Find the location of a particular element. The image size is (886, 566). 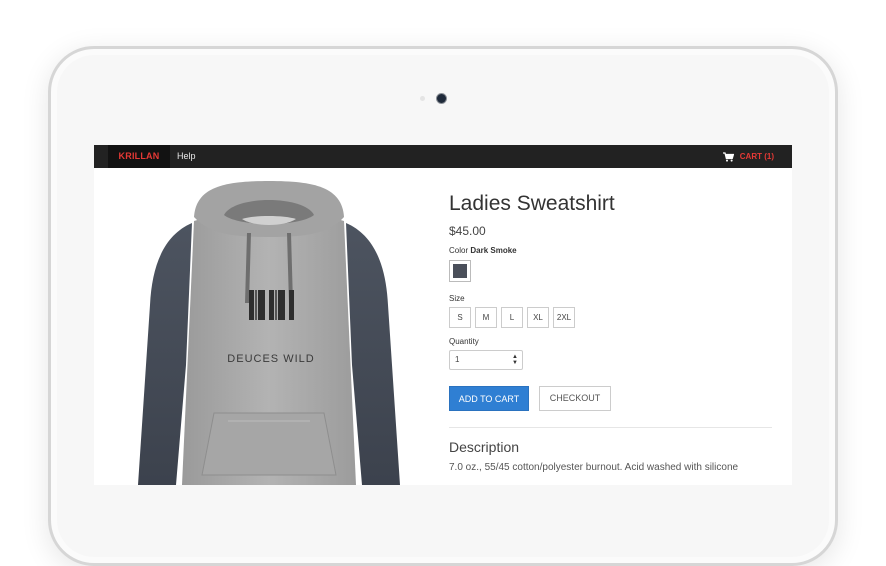

quantity-value: 1 is located at coordinates (457, 359).